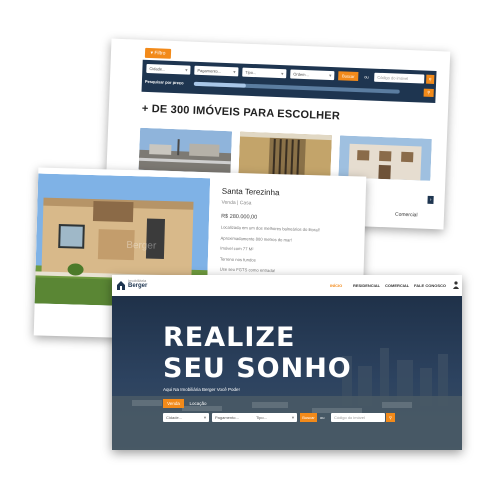  I want to click on property-price: R$ 280.000,00, so click(239, 217).